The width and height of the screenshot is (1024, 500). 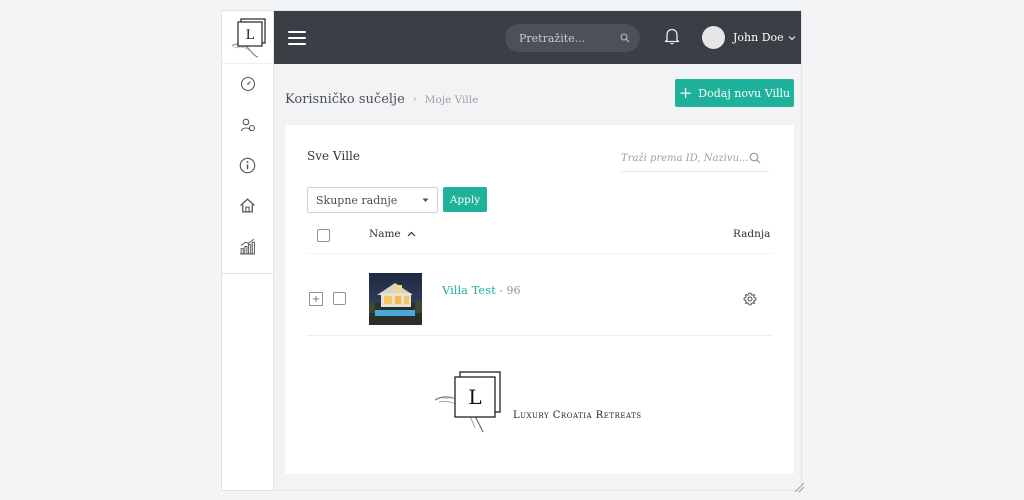 What do you see at coordinates (385, 234) in the screenshot?
I see `column-name-label: Name` at bounding box center [385, 234].